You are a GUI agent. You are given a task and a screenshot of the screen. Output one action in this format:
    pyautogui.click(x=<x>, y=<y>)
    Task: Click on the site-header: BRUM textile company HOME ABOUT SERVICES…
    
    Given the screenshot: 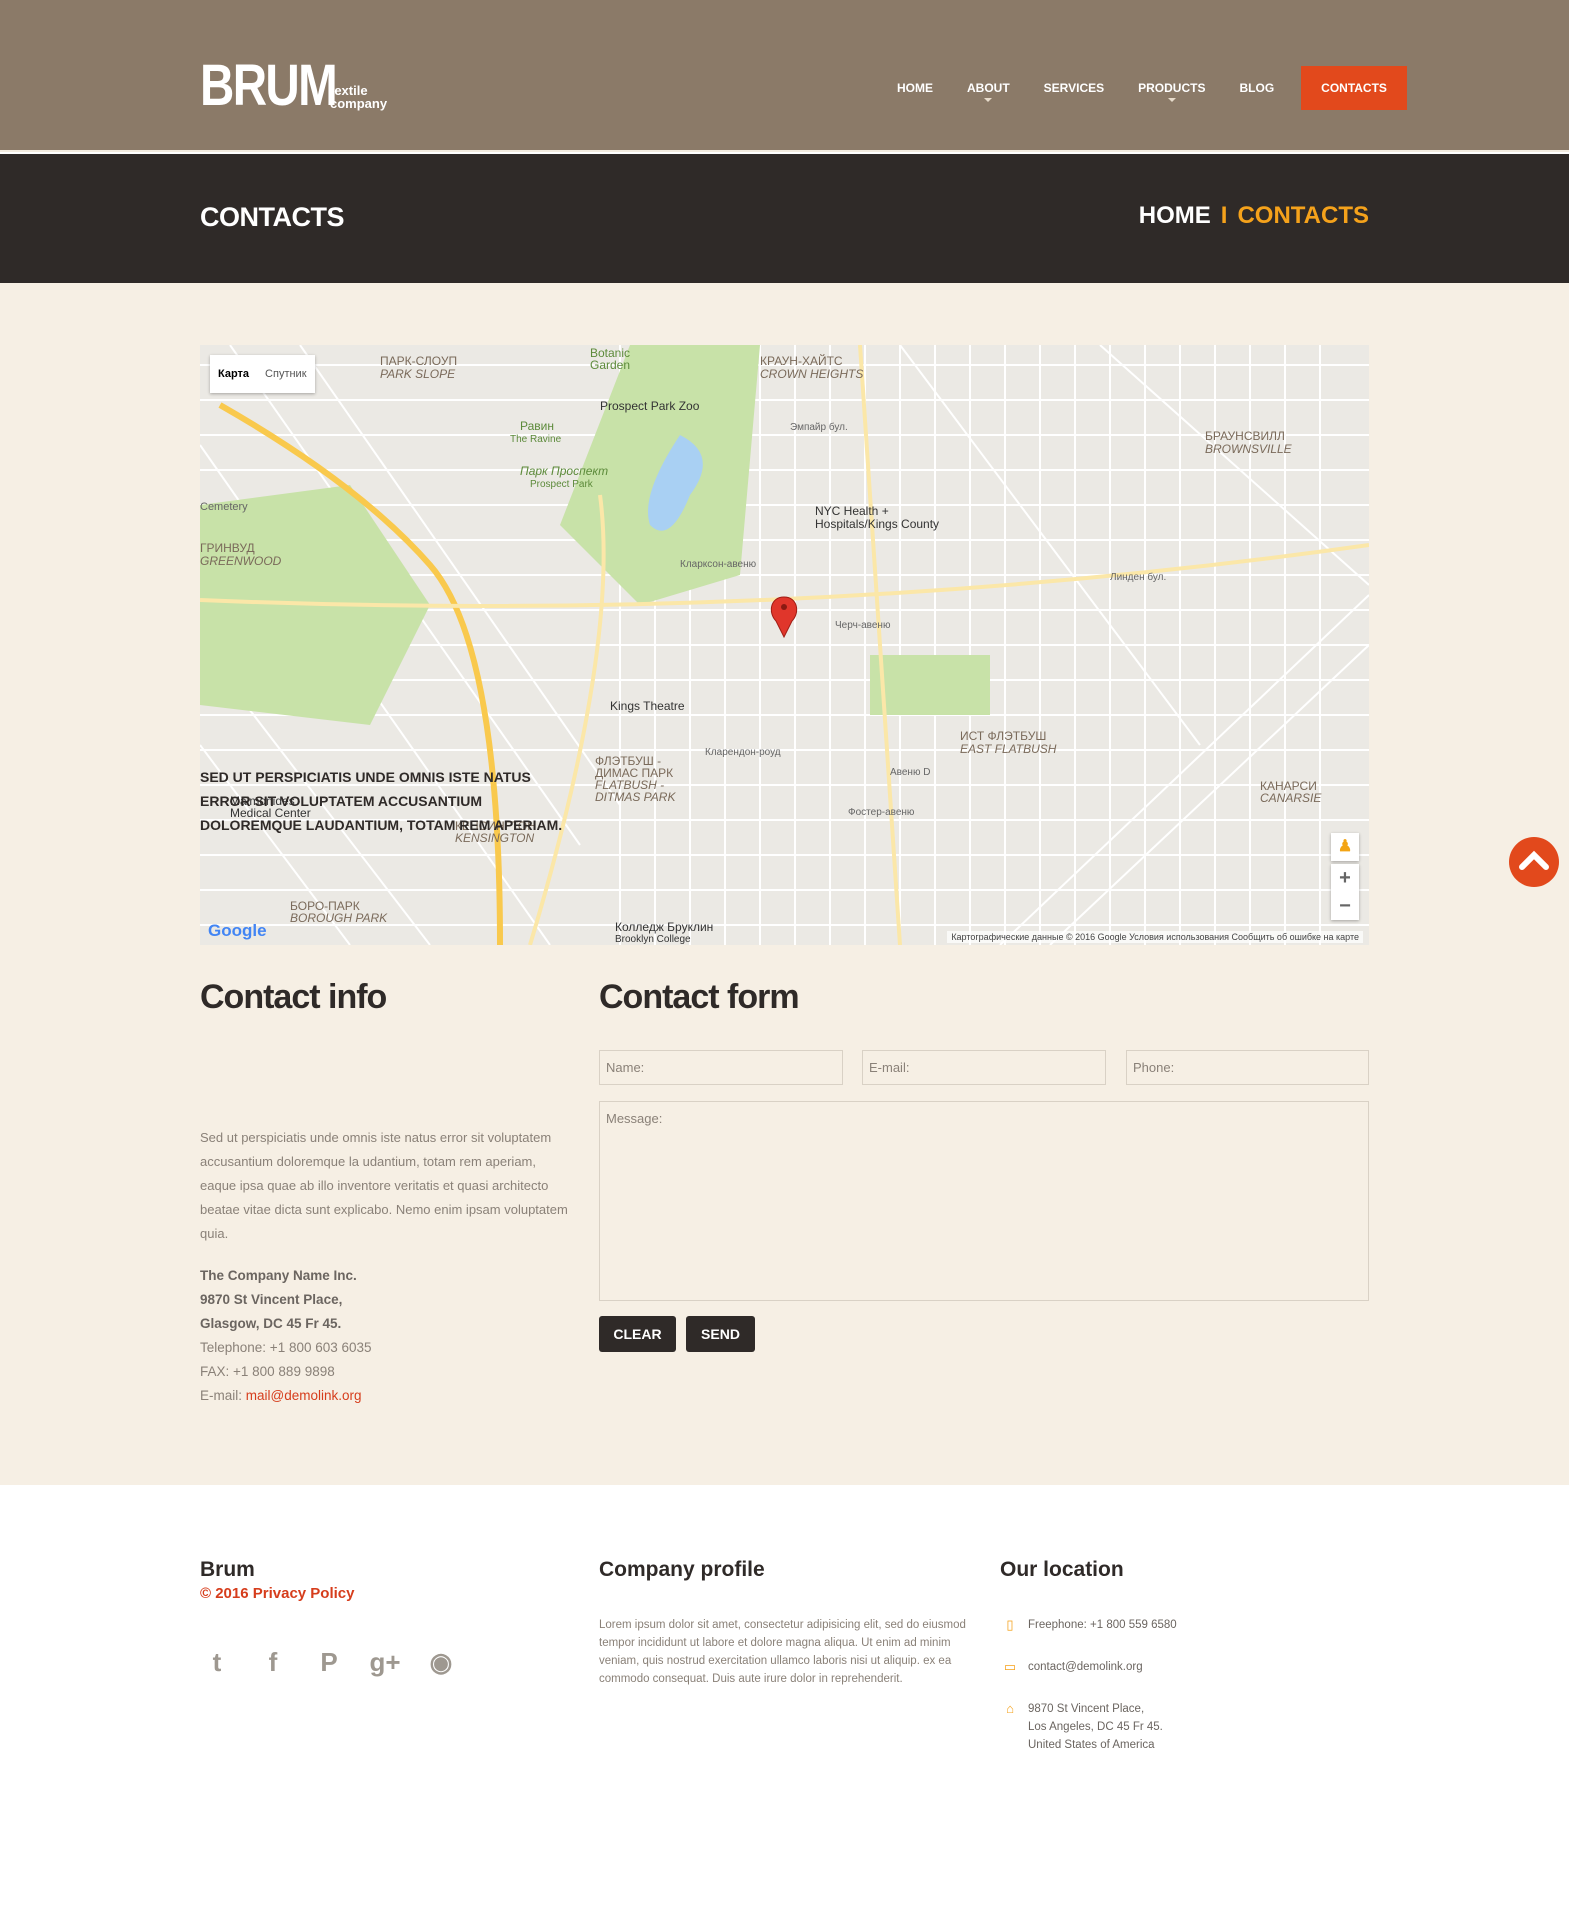 What is the action you would take?
    pyautogui.click(x=784, y=76)
    